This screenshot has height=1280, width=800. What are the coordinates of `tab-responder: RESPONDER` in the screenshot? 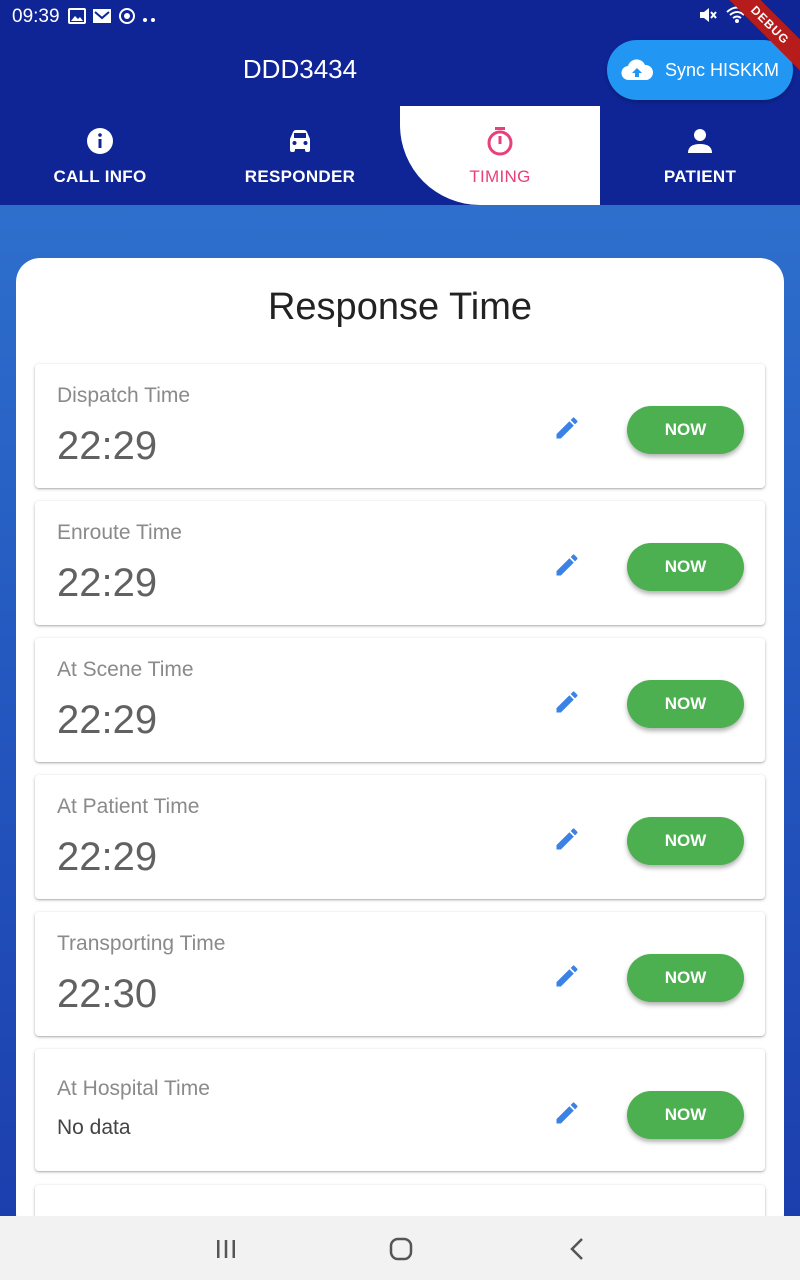 It's located at (300, 155).